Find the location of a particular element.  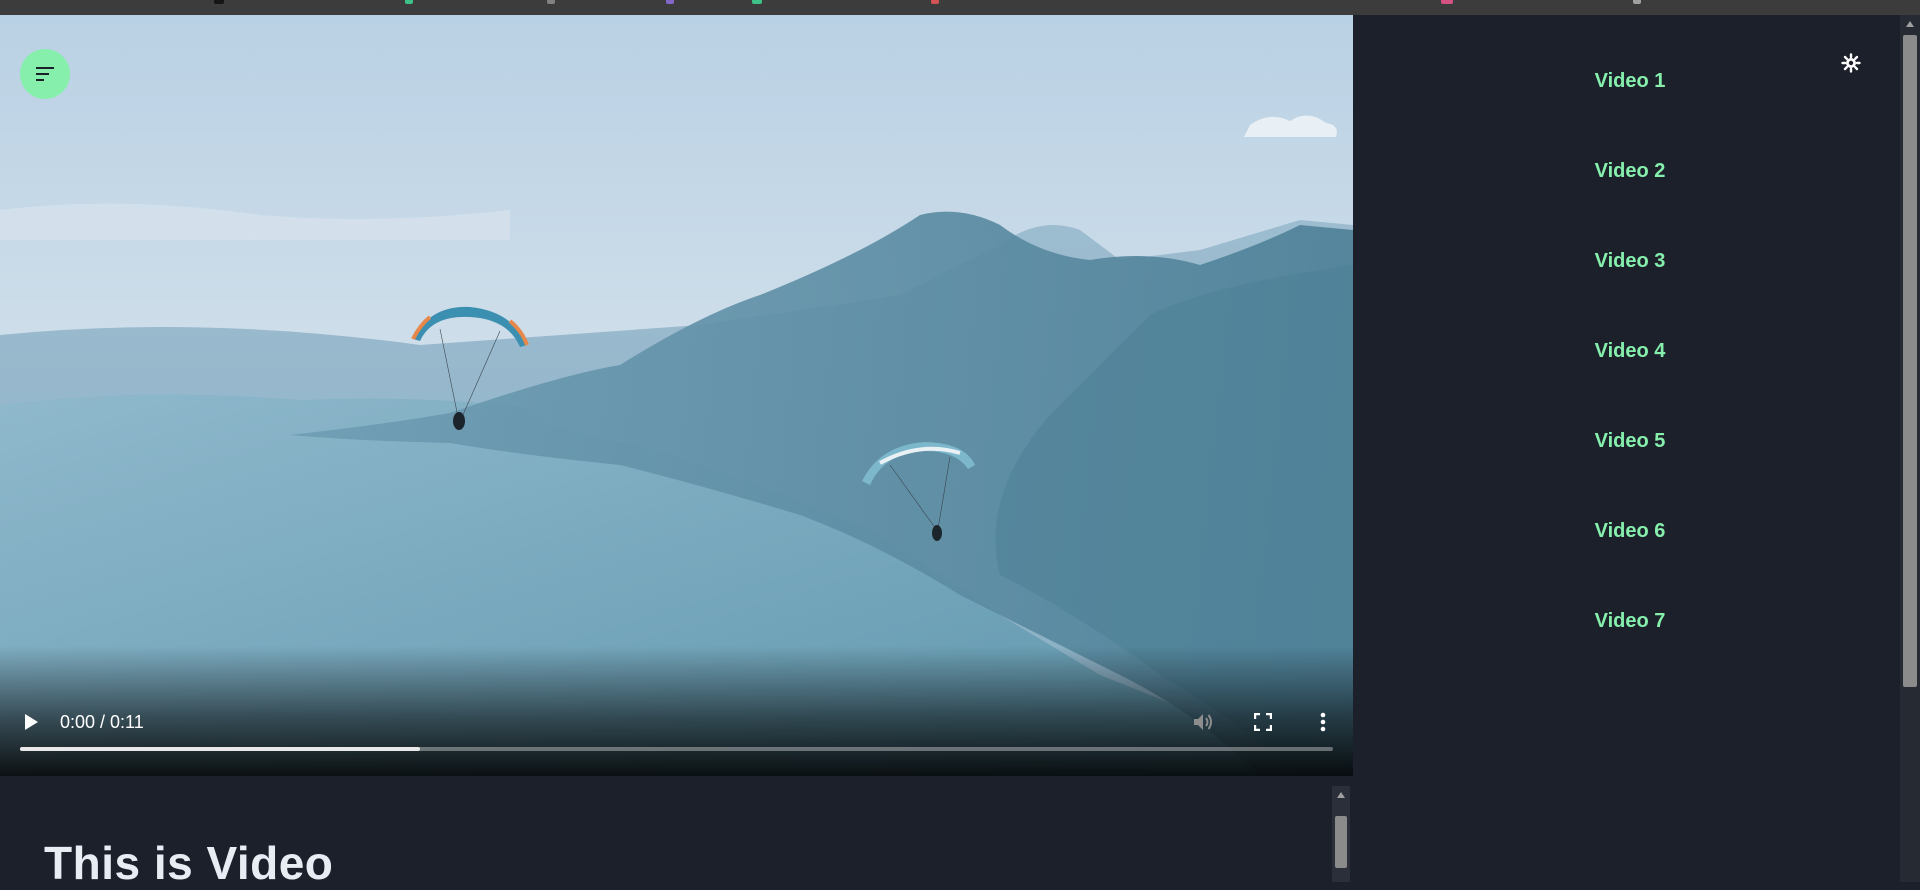

video-list-item: Video 1 is located at coordinates (1630, 81).